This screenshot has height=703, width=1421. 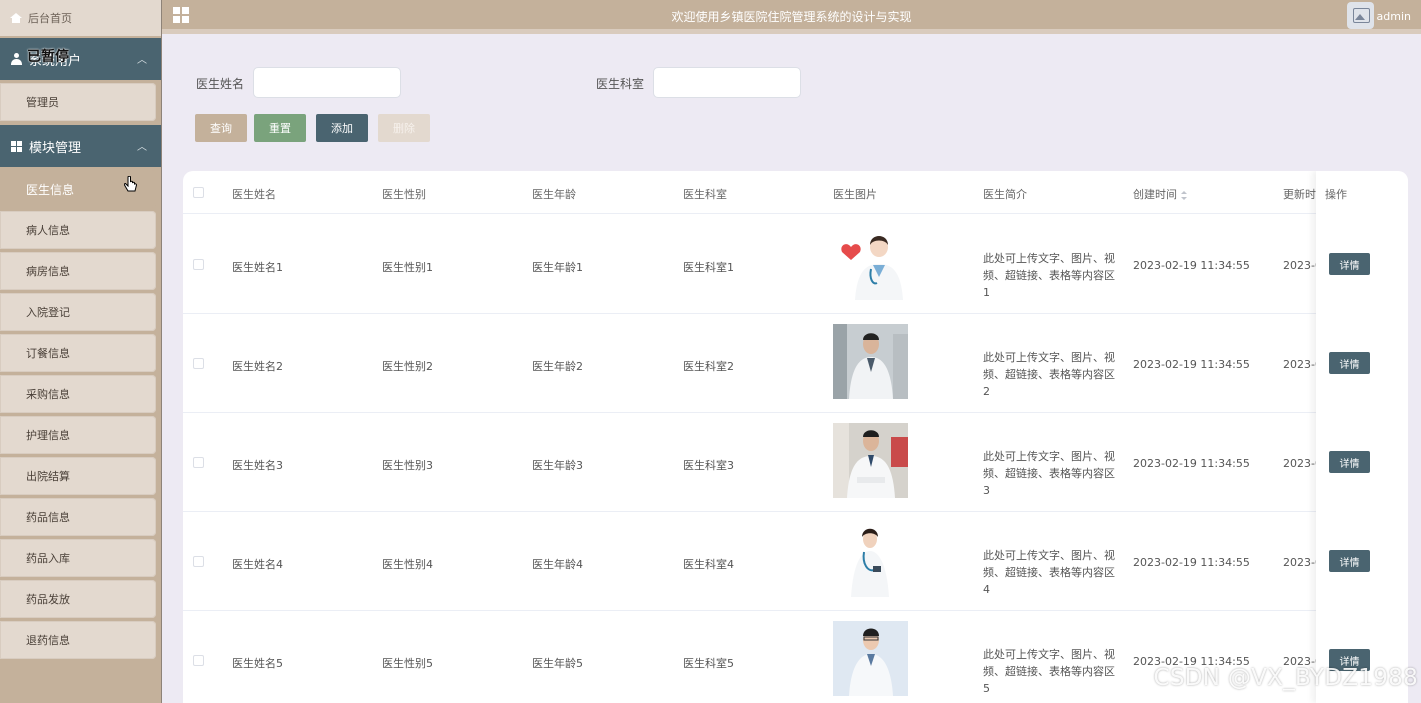 What do you see at coordinates (198, 192) in the screenshot?
I see `select-all-checkbox` at bounding box center [198, 192].